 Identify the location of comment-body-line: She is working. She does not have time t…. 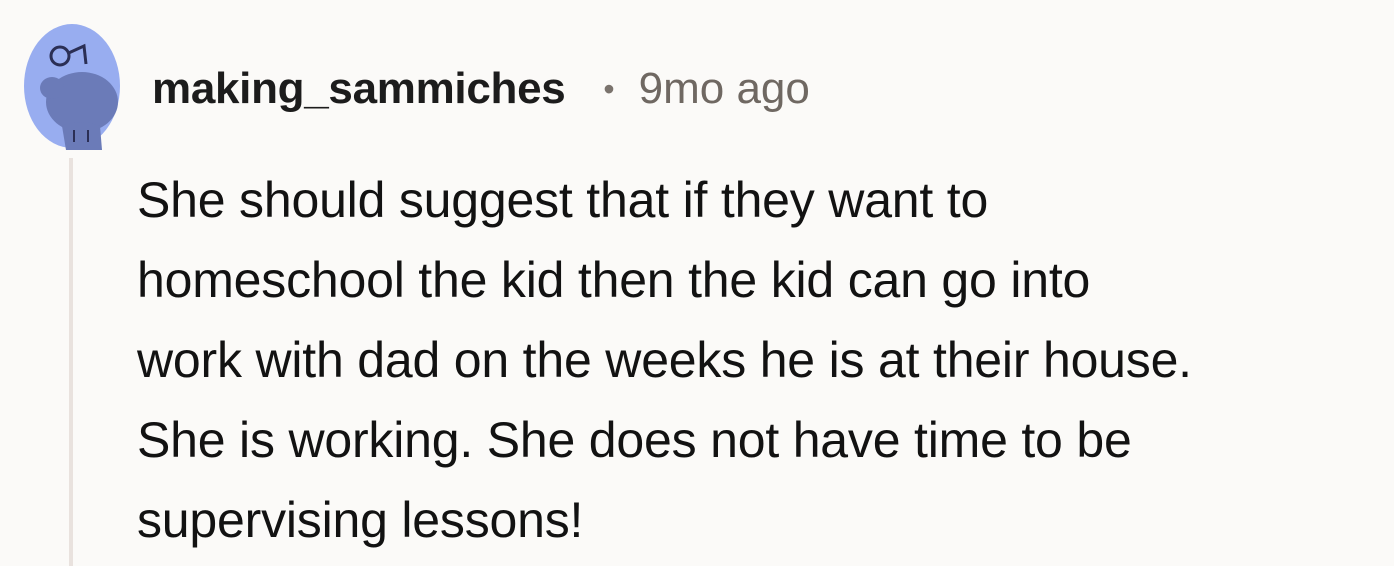
(634, 440).